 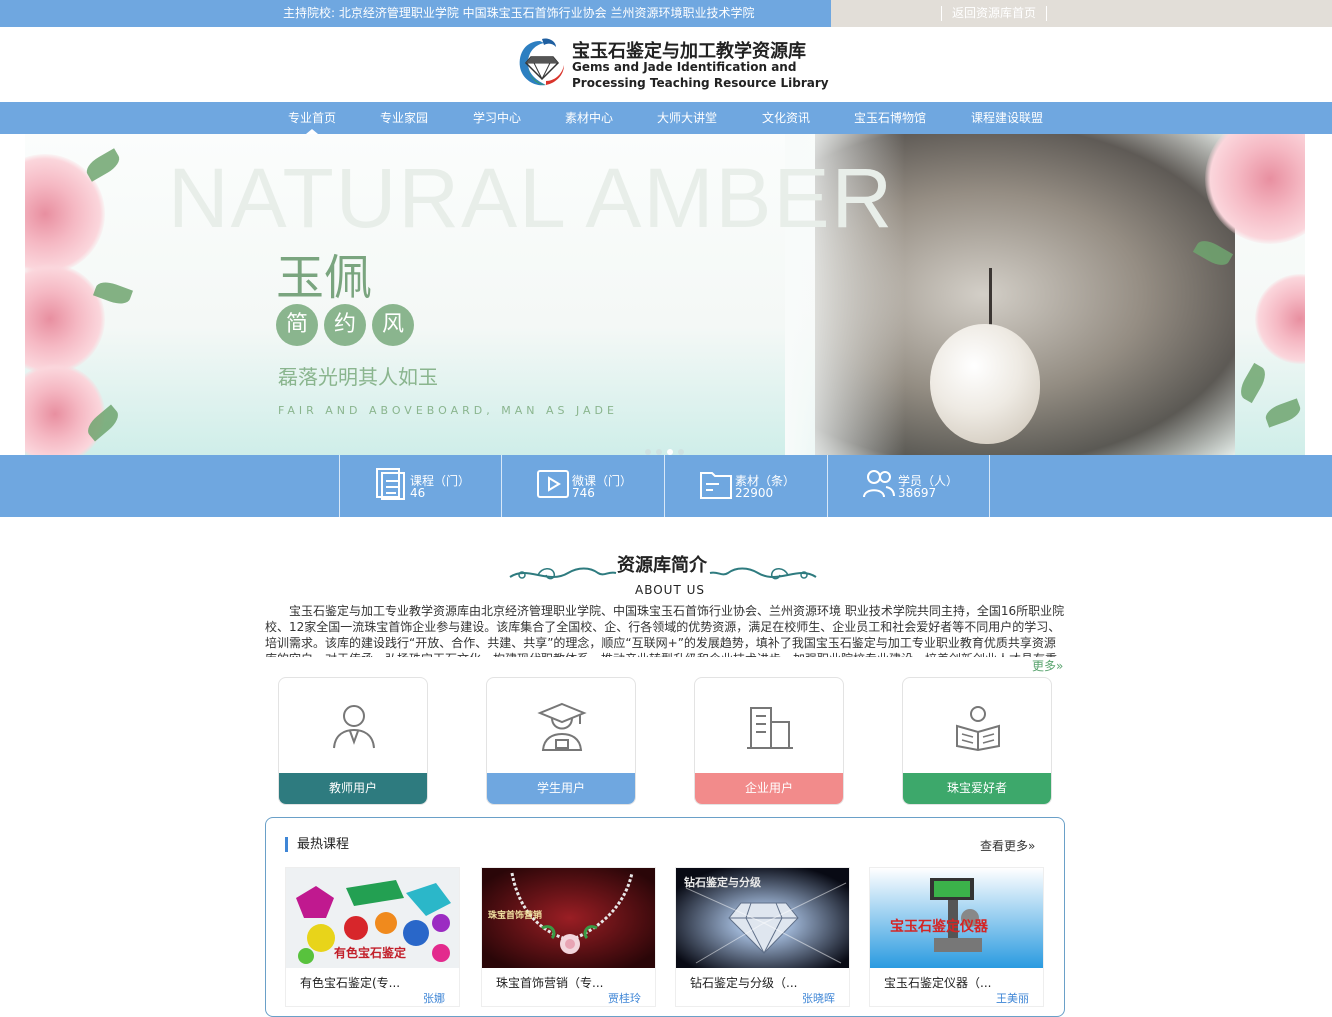 What do you see at coordinates (515, 916) in the screenshot?
I see `course-image-caption: 珠宝首饰营销` at bounding box center [515, 916].